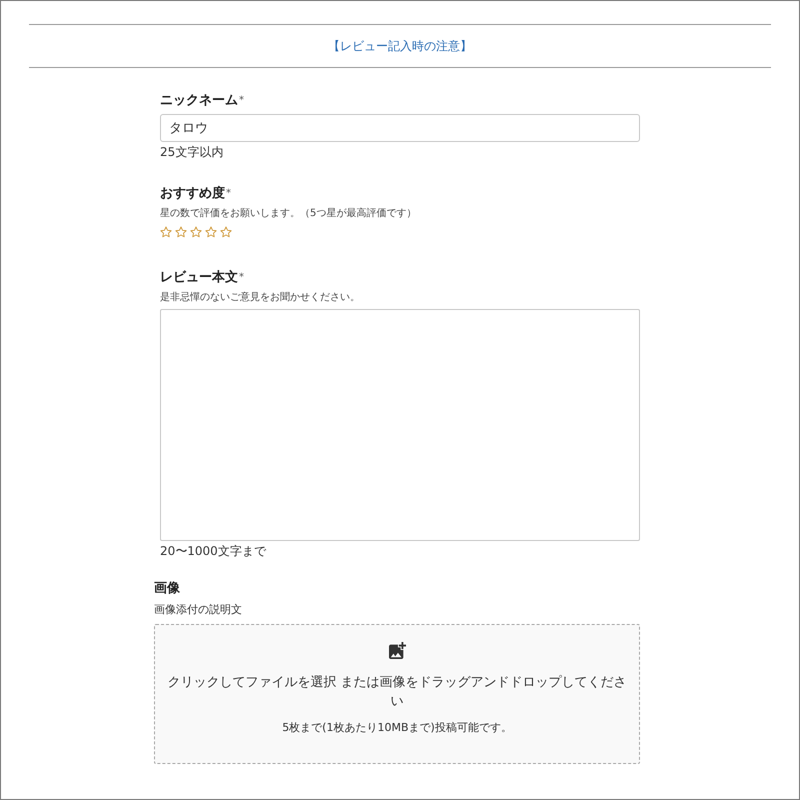 Image resolution: width=800 pixels, height=800 pixels. What do you see at coordinates (198, 610) in the screenshot?
I see `field-description: 画像添付の説明文` at bounding box center [198, 610].